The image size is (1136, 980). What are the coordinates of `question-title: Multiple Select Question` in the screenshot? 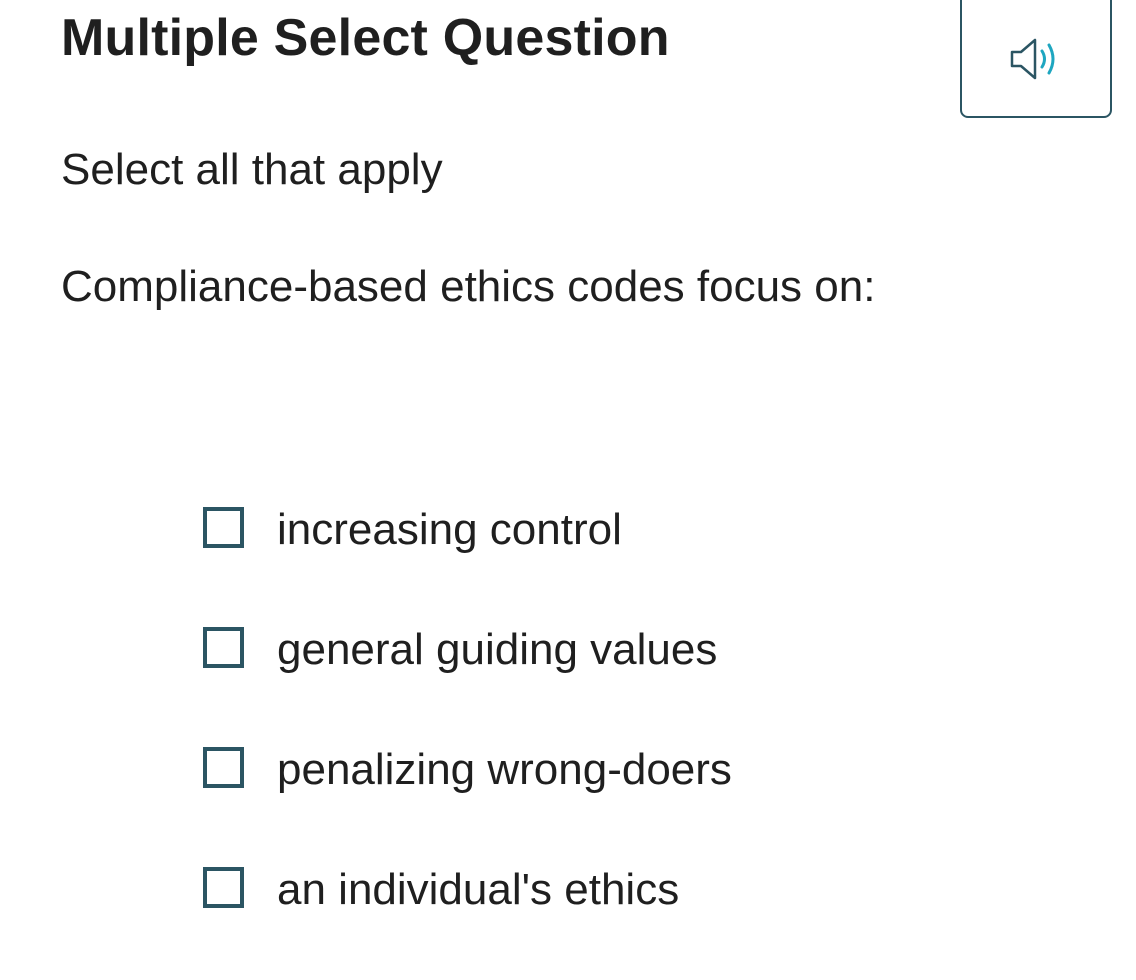 It's located at (365, 38).